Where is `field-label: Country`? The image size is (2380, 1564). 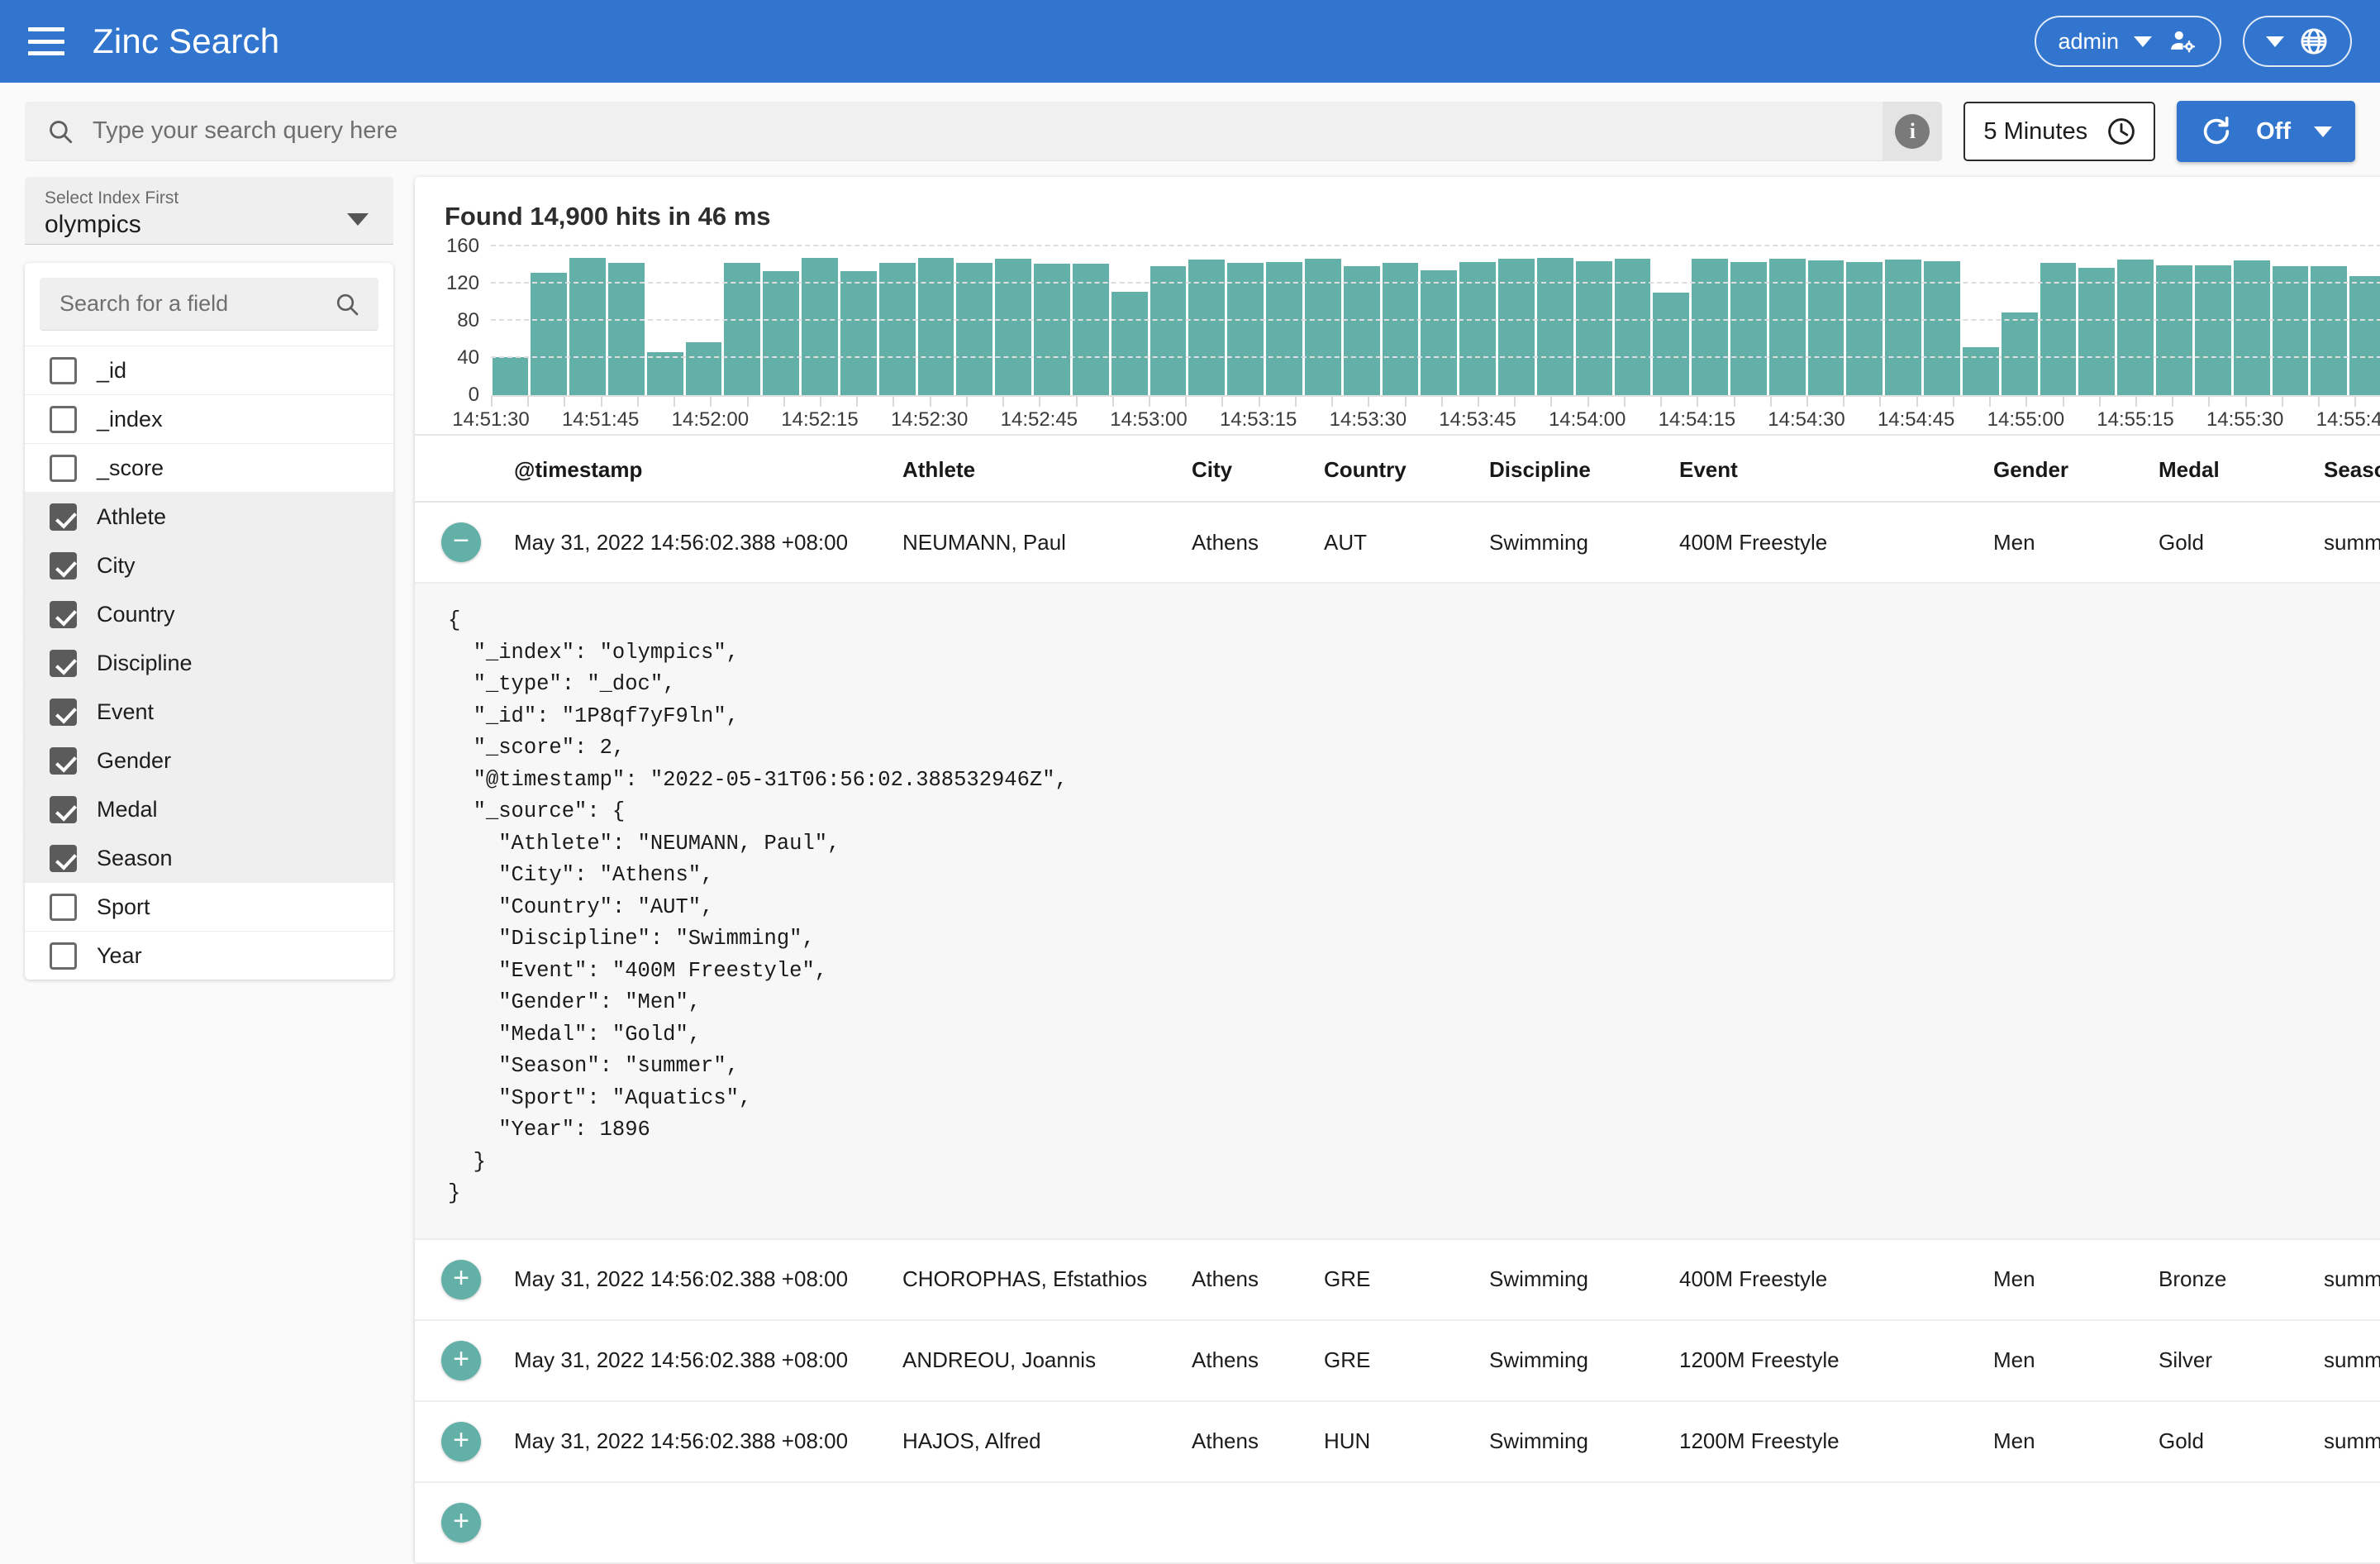
field-label: Country is located at coordinates (136, 614).